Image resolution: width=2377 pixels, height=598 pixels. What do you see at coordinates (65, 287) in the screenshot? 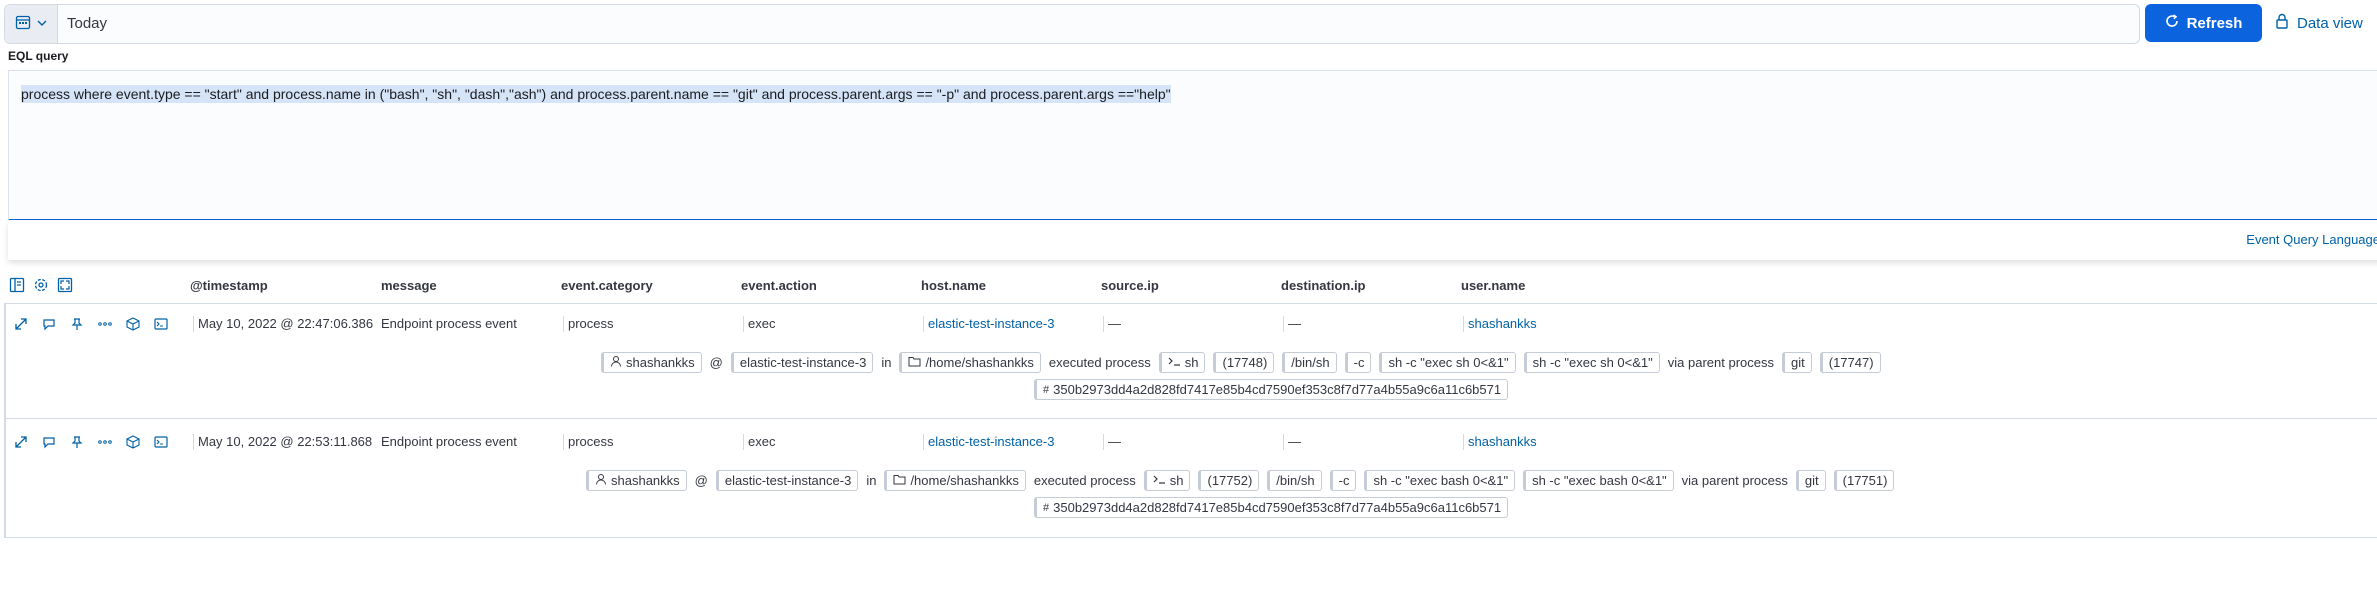
I see `fullscreen-icon` at bounding box center [65, 287].